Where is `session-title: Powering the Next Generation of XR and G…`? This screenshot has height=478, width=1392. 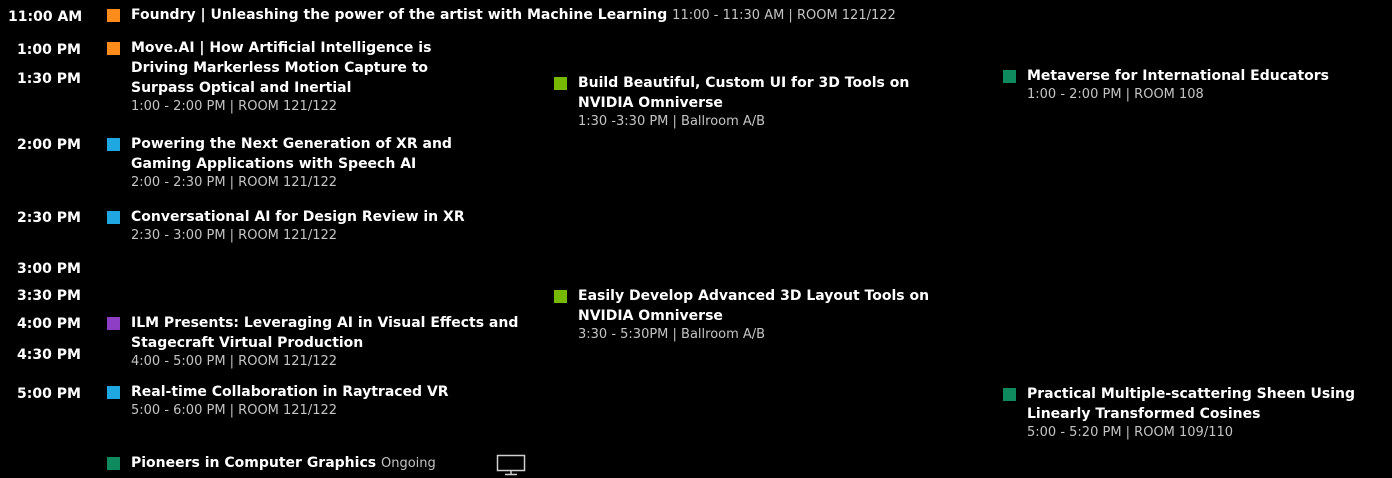
session-title: Powering the Next Generation of XR and G… is located at coordinates (291, 154).